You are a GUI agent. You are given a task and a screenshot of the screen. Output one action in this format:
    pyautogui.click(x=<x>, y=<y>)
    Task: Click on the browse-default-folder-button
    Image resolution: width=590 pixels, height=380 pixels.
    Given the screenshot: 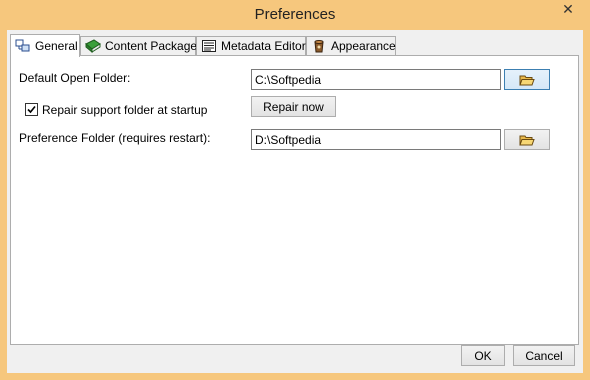 What is the action you would take?
    pyautogui.click(x=527, y=79)
    